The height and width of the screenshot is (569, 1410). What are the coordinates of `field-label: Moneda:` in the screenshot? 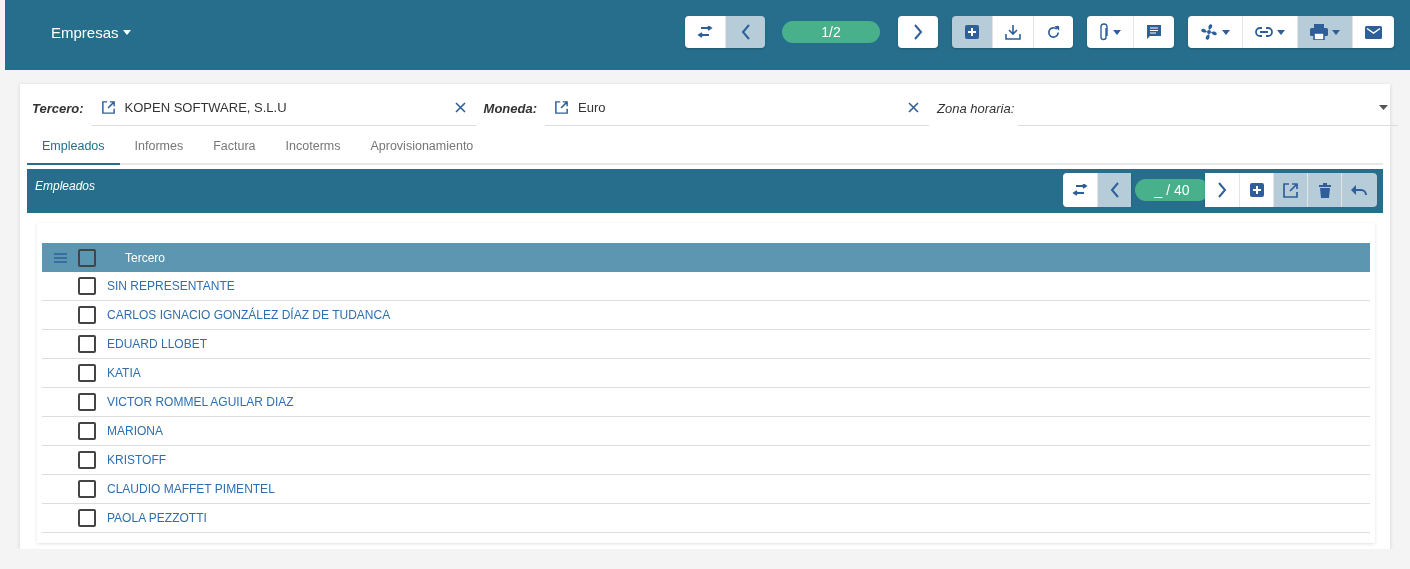 It's located at (510, 108).